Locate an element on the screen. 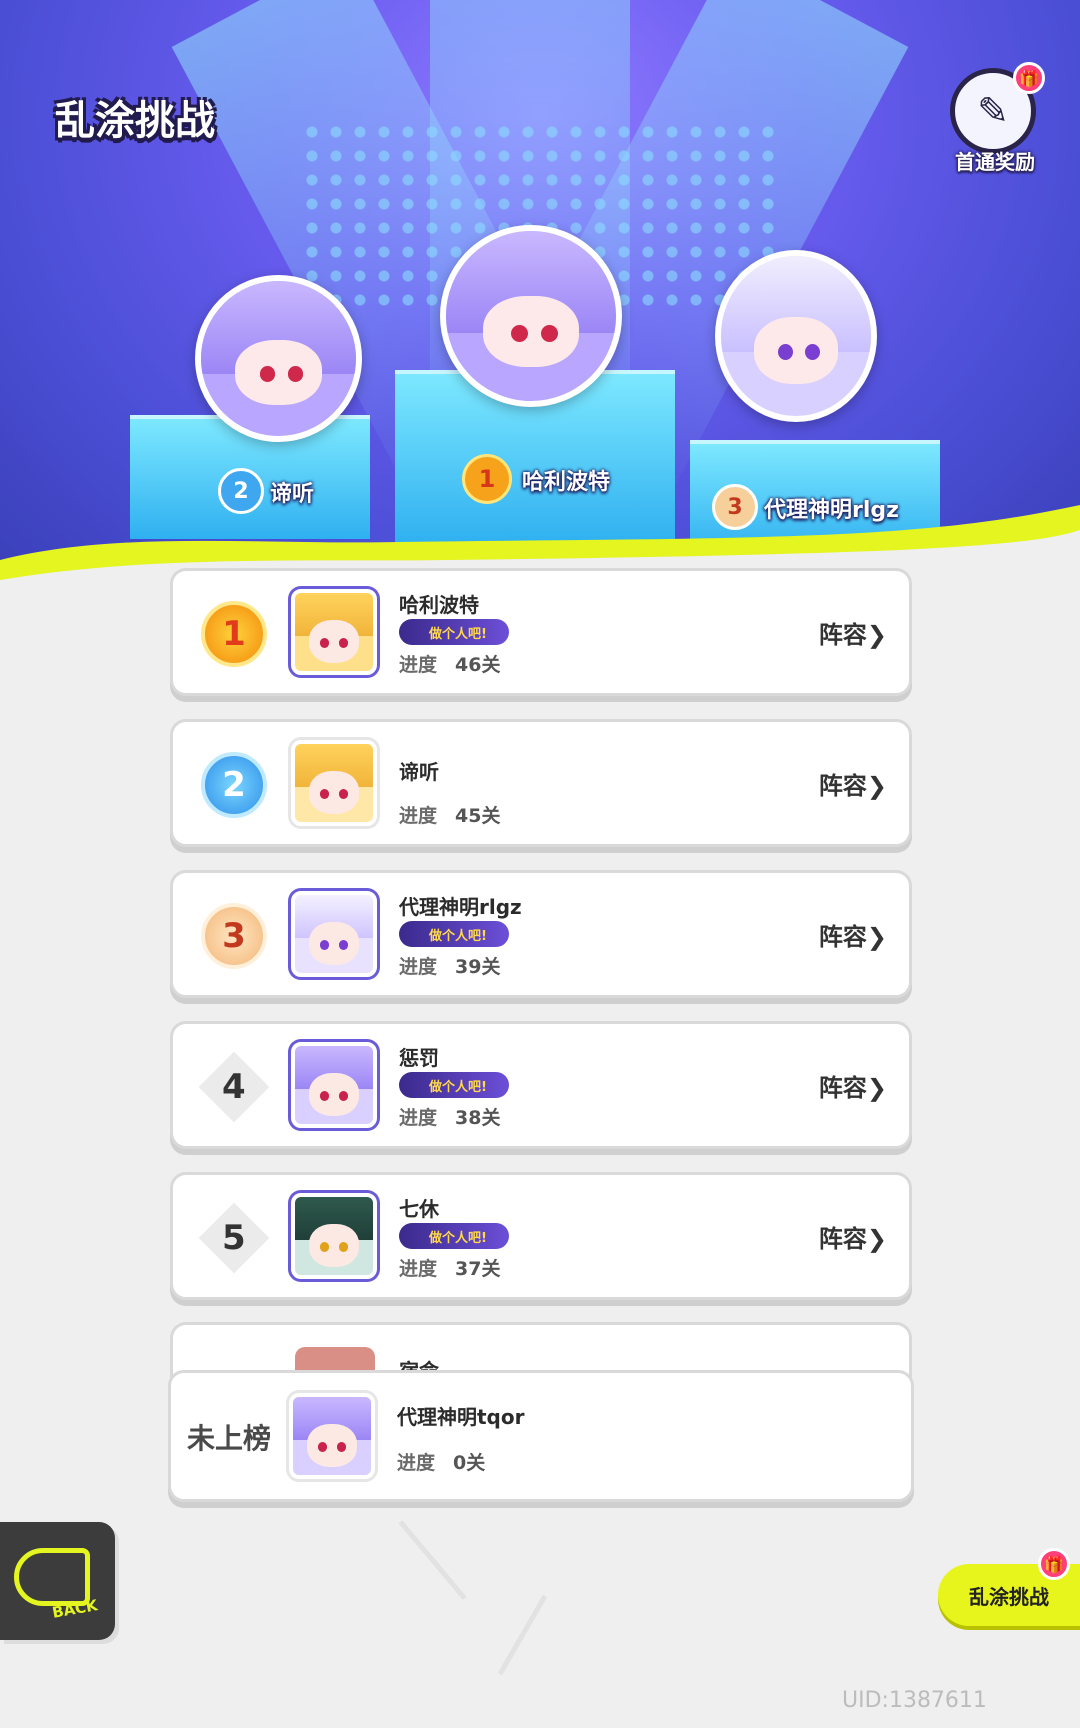 The image size is (1080, 1728). reward-label: 首通奖励 is located at coordinates (995, 162).